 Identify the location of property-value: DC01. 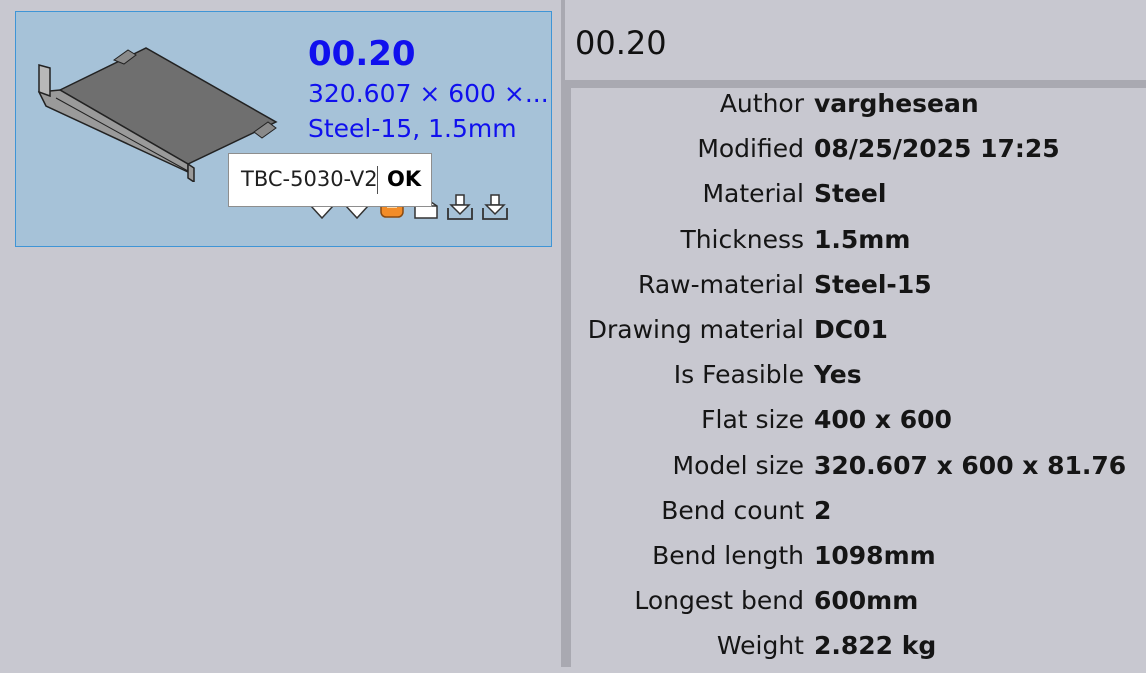
(851, 329).